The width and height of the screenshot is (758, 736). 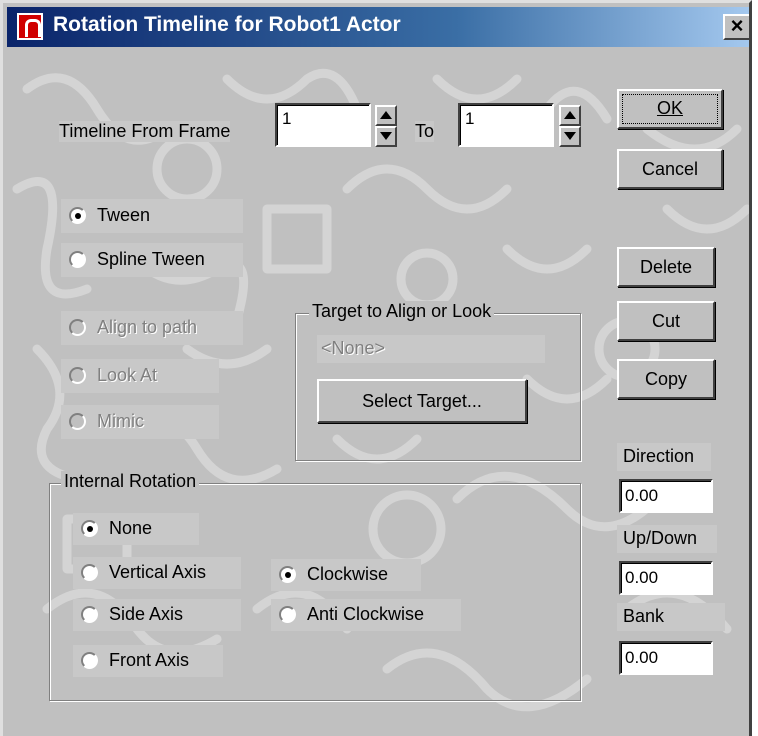 I want to click on app-icon, so click(x=30, y=26).